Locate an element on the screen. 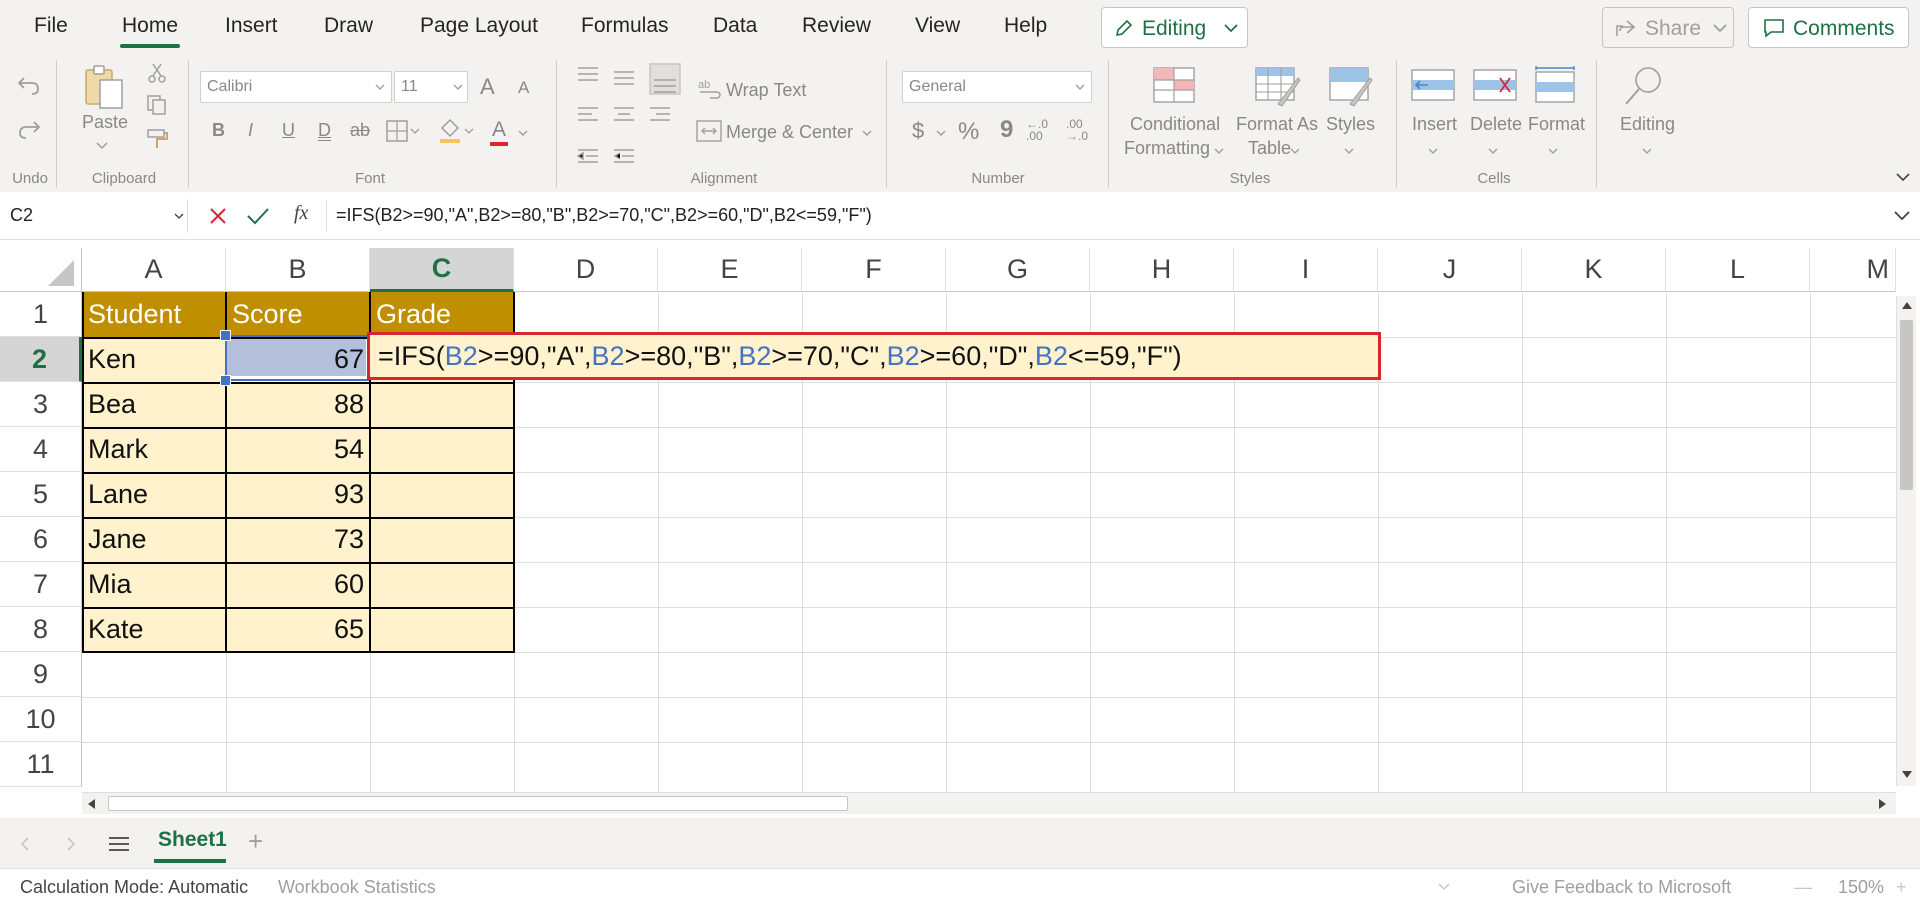  tab-review: Review is located at coordinates (836, 26).